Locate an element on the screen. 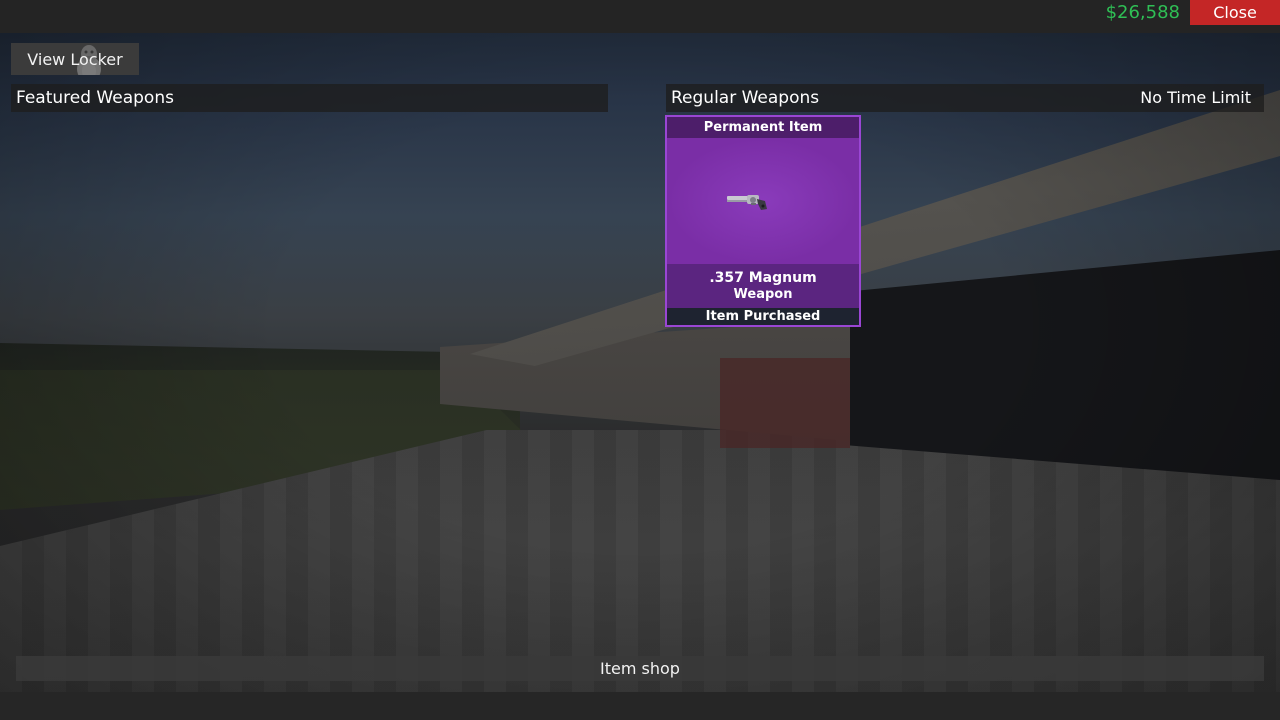 The width and height of the screenshot is (1280, 720). regular-weapons-header: Regular Weapons No Time Limit is located at coordinates (965, 98).